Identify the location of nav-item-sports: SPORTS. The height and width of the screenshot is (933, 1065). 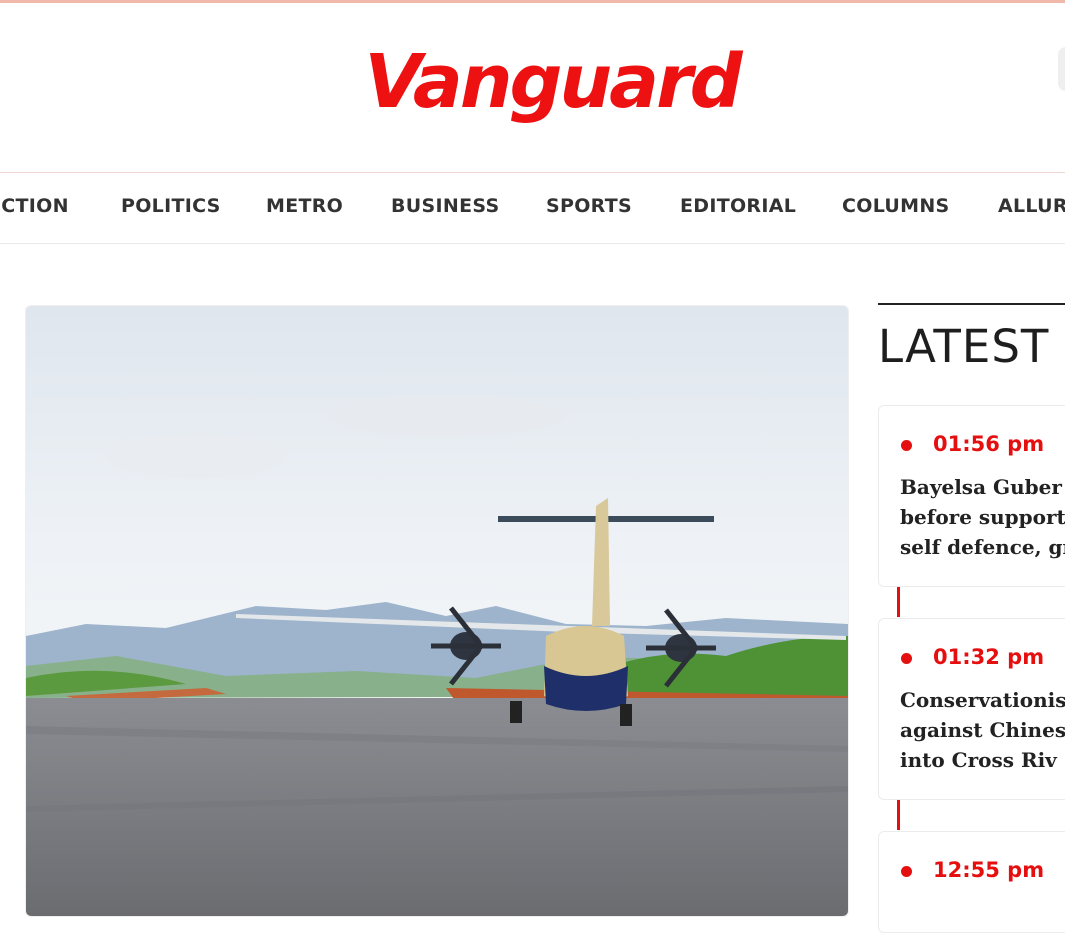
(589, 206).